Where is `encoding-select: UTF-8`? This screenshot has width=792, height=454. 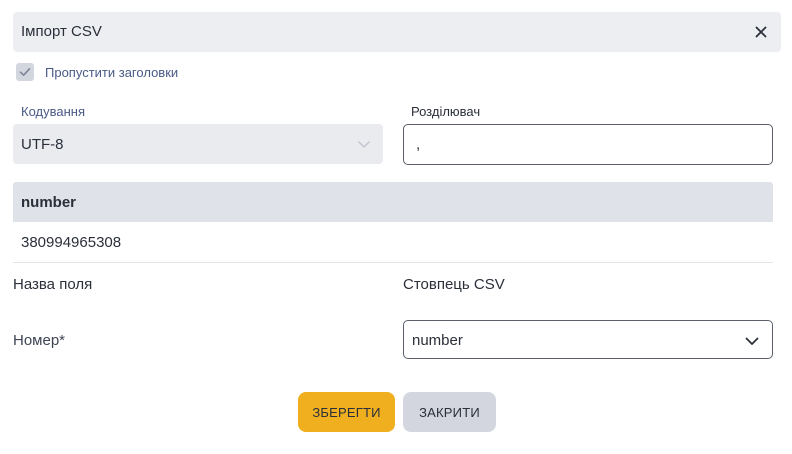
encoding-select: UTF-8 is located at coordinates (198, 144).